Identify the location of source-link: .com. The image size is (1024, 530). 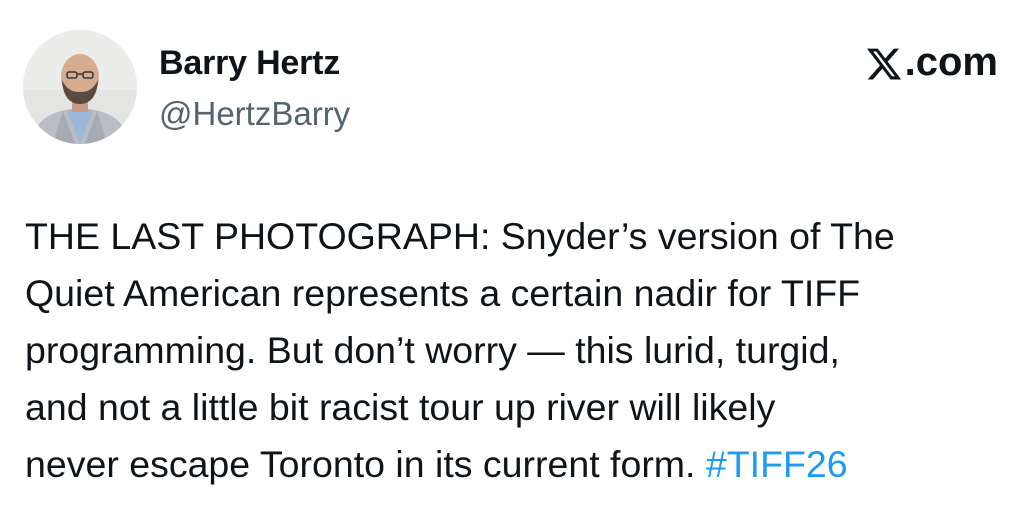
(931, 62).